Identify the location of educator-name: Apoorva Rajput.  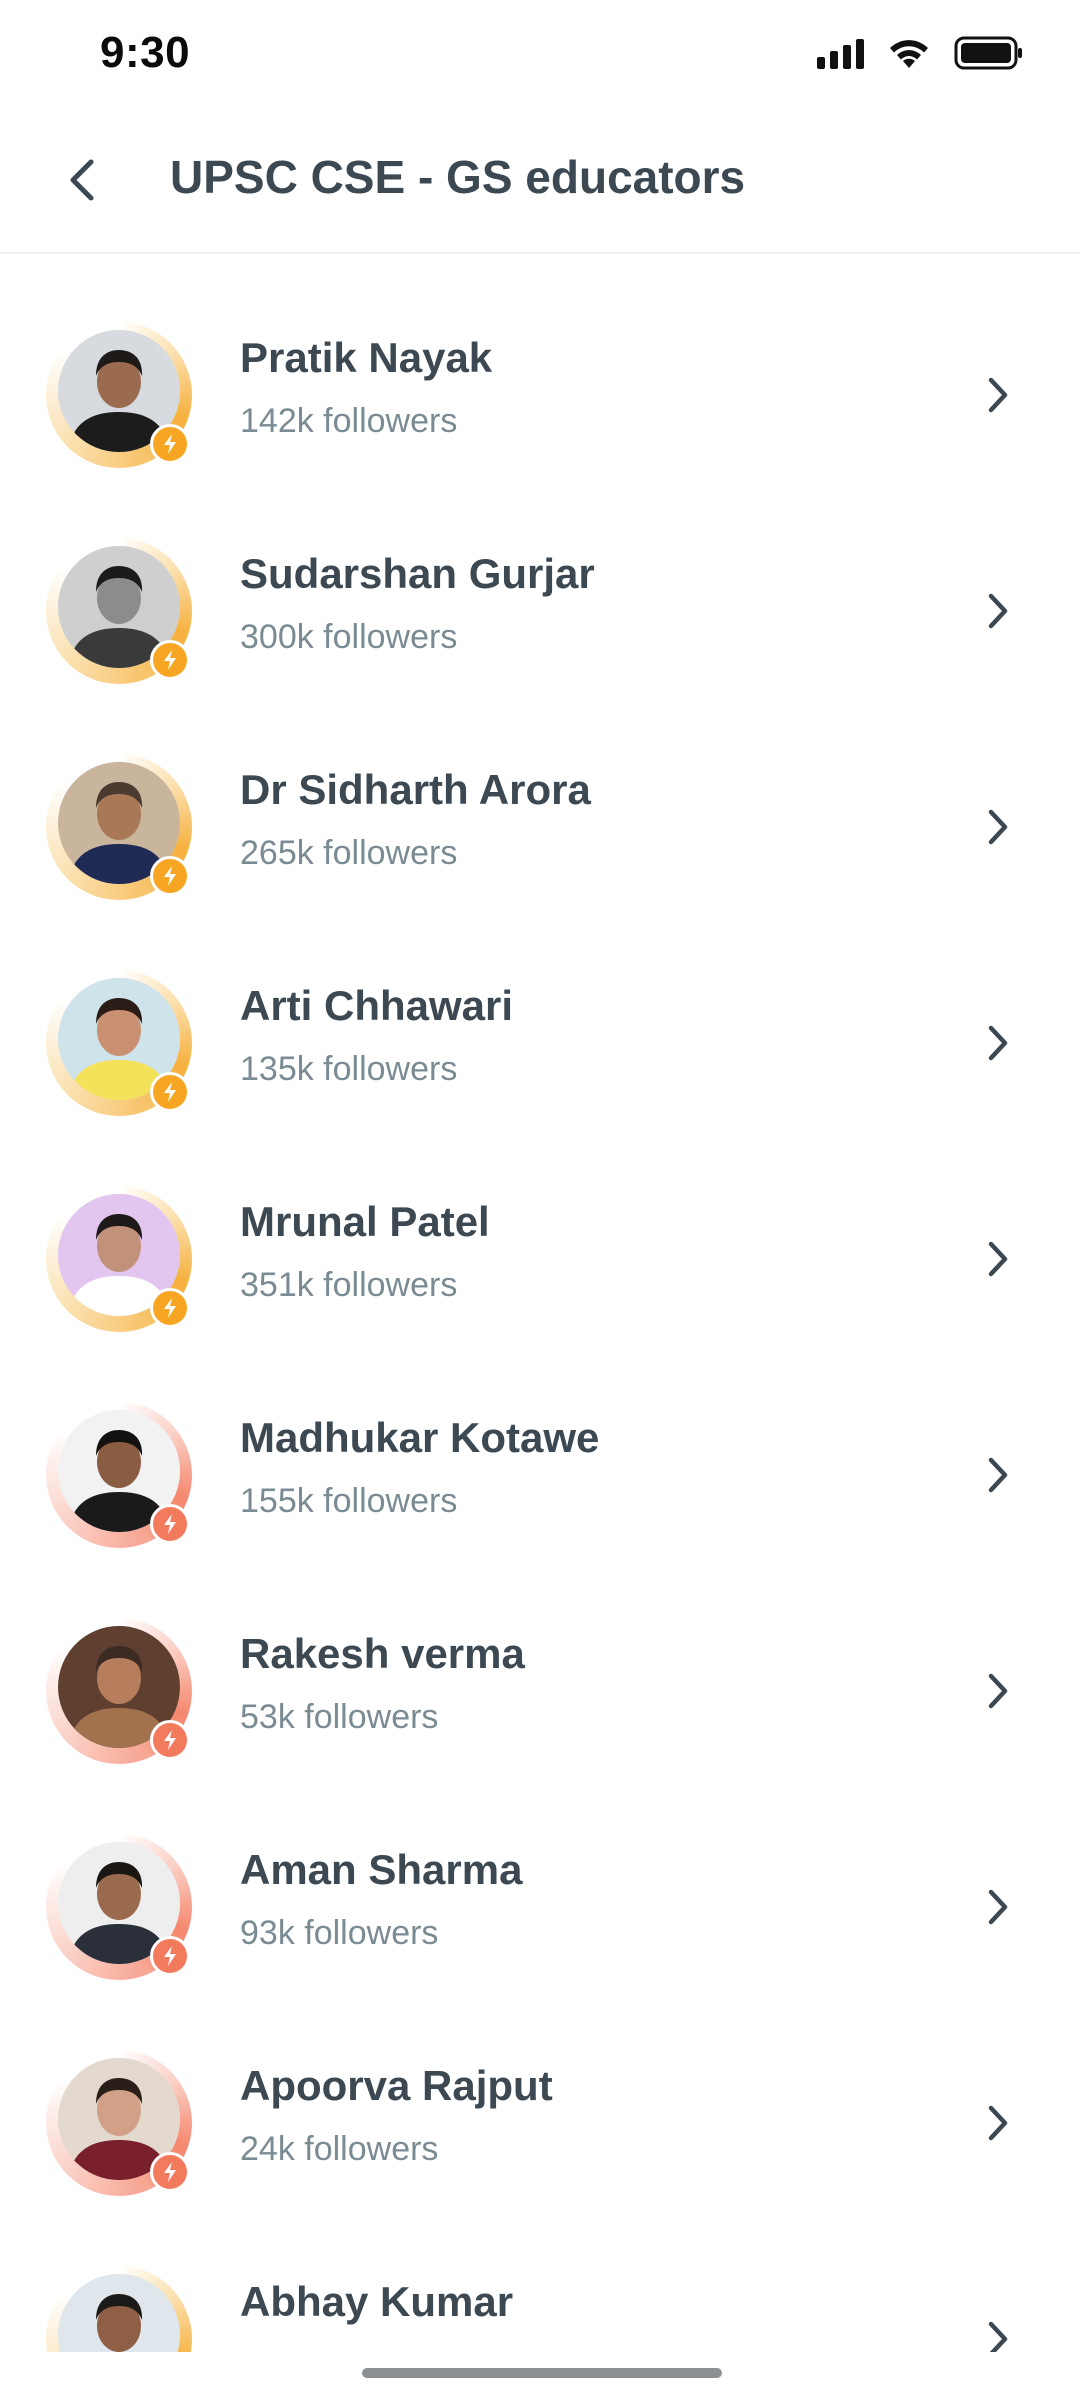
(396, 2085).